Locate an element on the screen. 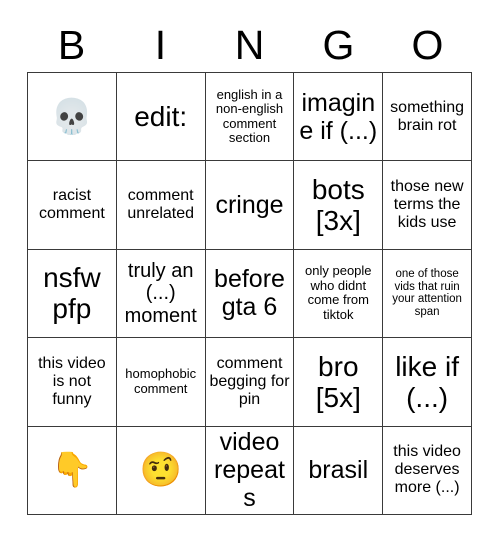 Image resolution: width=500 pixels, height=544 pixels. bingo-cell: like if (...) is located at coordinates (427, 382).